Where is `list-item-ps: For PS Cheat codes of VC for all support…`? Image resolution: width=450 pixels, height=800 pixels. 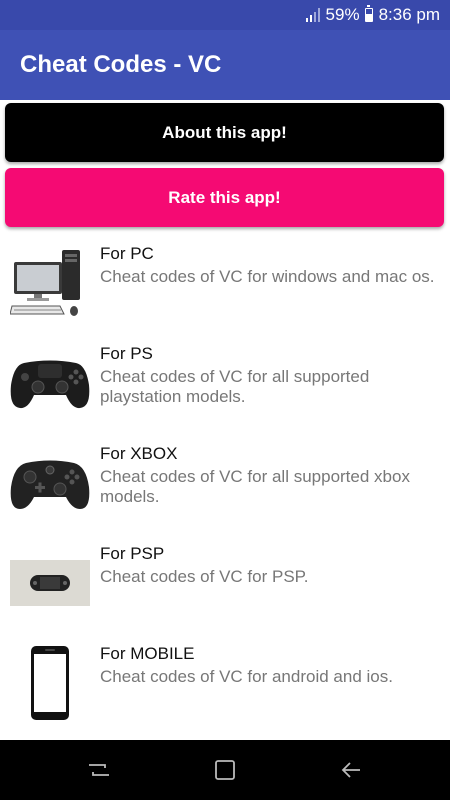
list-item-ps: For PS Cheat codes of VC for all support… is located at coordinates (225, 385).